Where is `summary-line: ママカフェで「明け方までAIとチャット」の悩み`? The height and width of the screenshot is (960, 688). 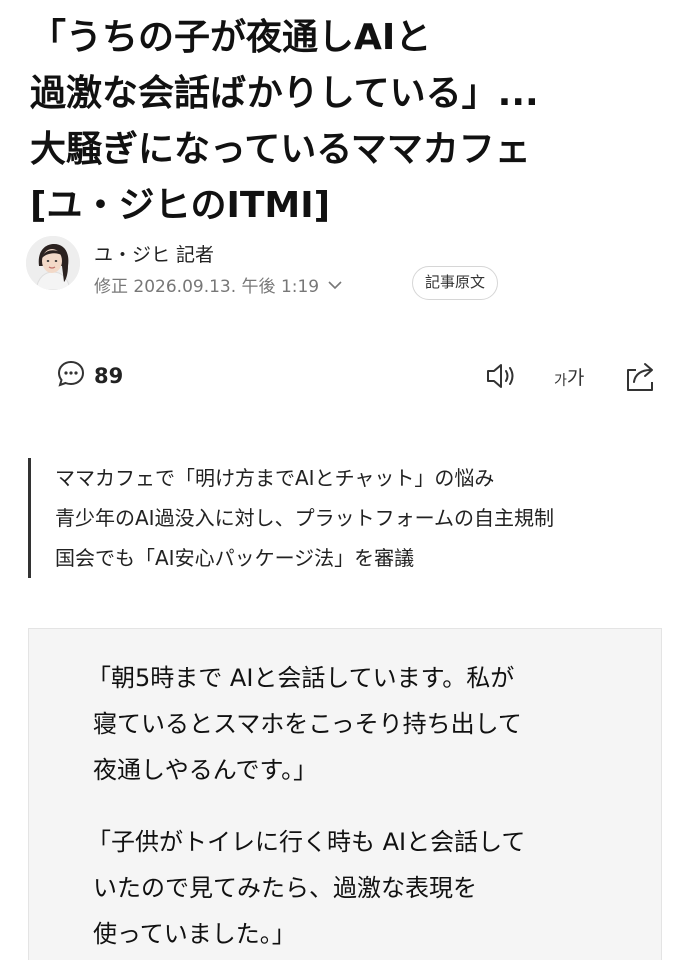
summary-line: ママカフェで「明け方までAIとチャット」の悩み is located at coordinates (275, 478).